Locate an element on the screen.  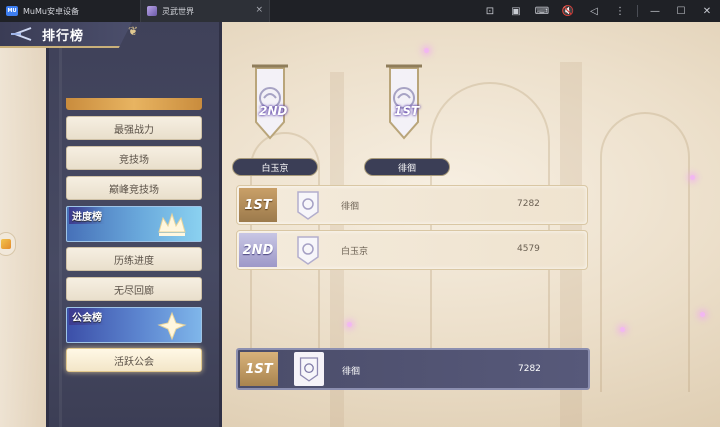
podium-rank-first: 1ST is located at coordinates (407, 111).